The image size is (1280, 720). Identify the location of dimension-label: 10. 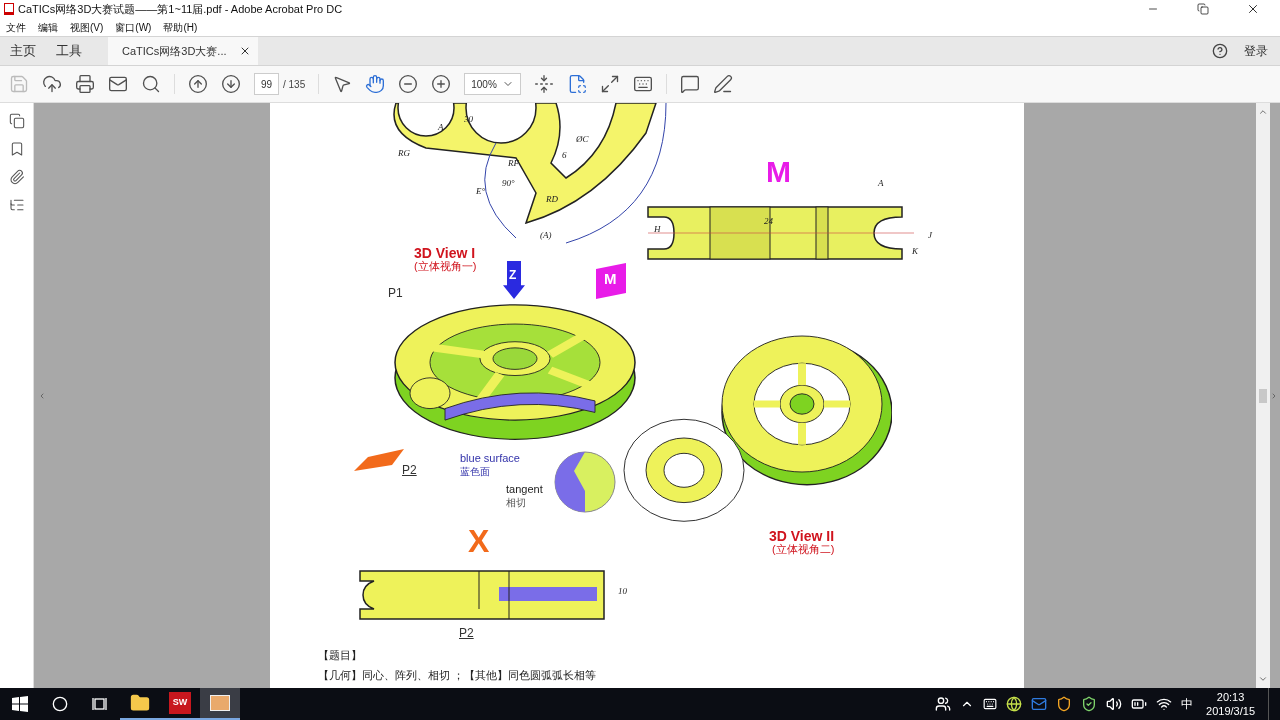
(622, 591).